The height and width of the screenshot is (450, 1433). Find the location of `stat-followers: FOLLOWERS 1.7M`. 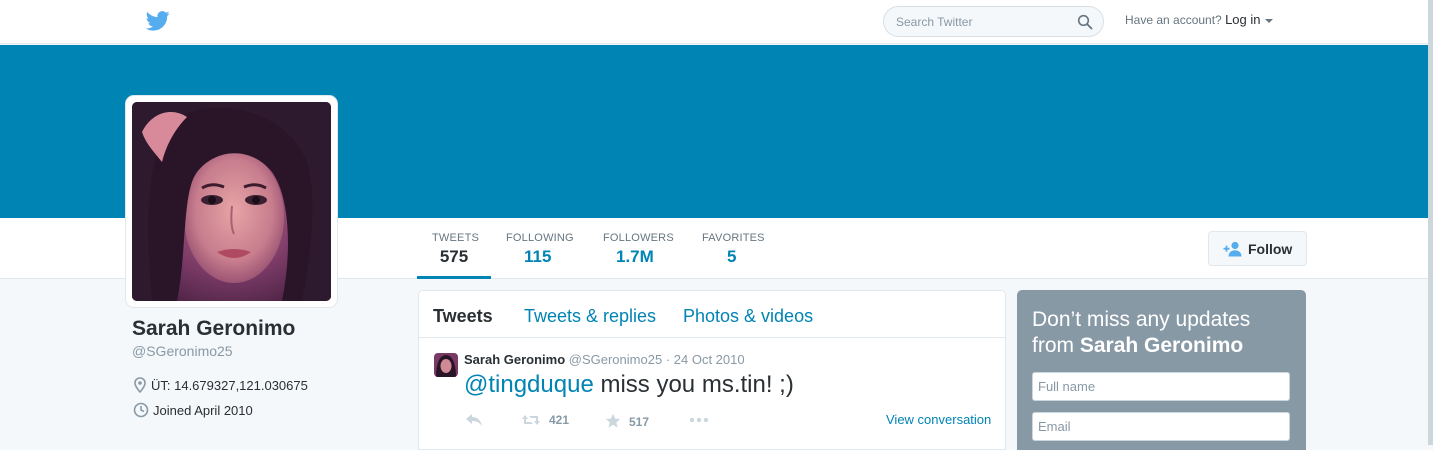

stat-followers: FOLLOWERS 1.7M is located at coordinates (638, 248).